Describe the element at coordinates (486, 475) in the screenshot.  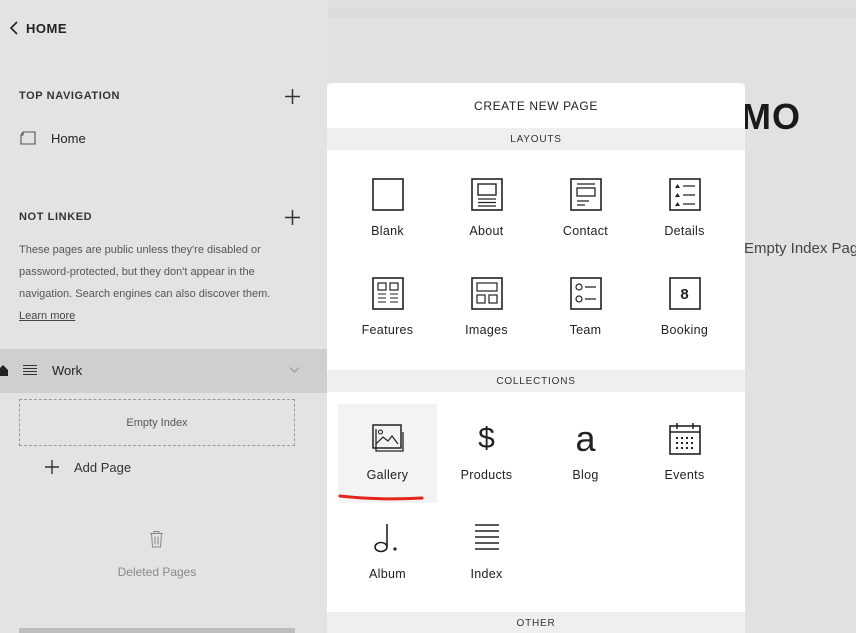
I see `collection-tile-label: Products` at that location.